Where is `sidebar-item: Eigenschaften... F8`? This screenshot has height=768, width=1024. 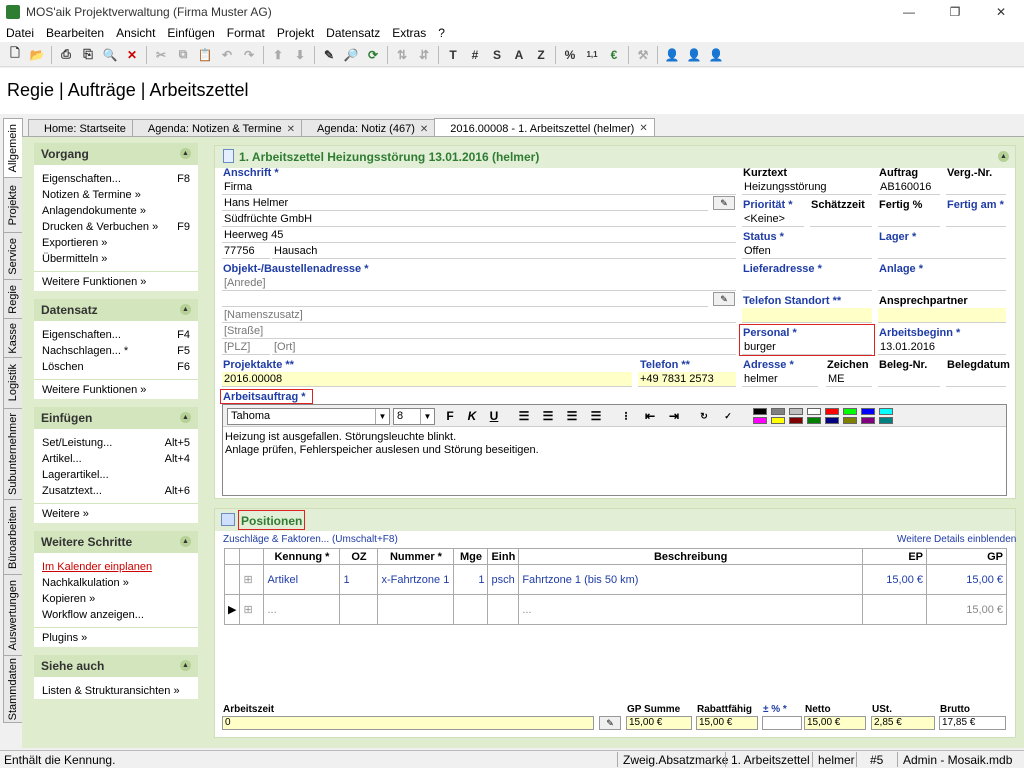
sidebar-item: Eigenschaften... F8 is located at coordinates (116, 179).